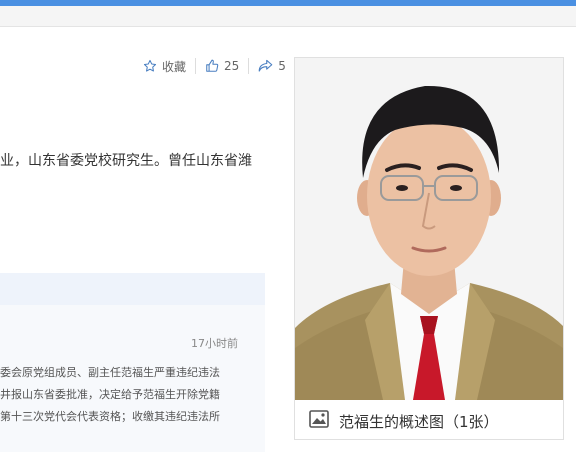  What do you see at coordinates (222, 66) in the screenshot?
I see `like-button: 25` at bounding box center [222, 66].